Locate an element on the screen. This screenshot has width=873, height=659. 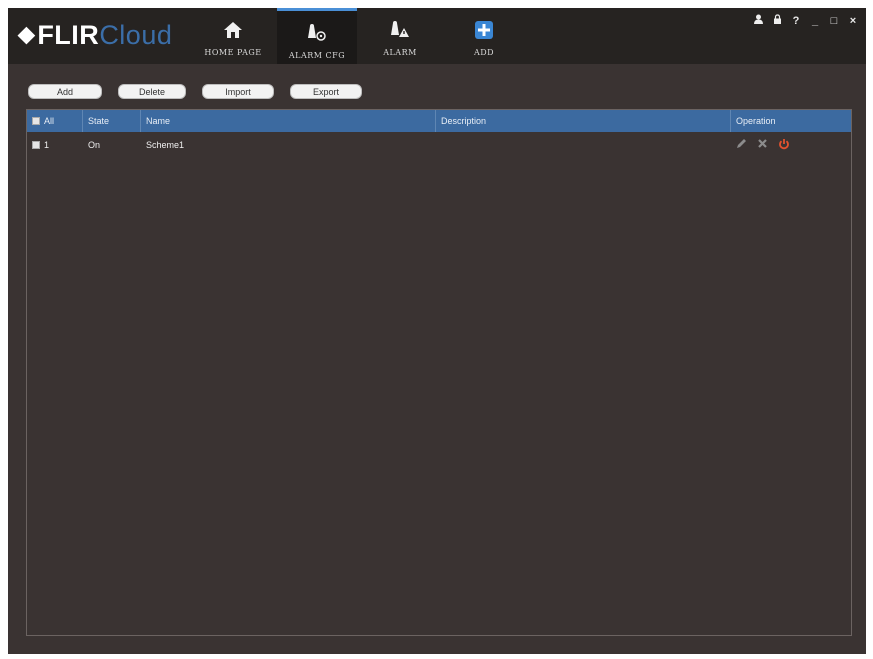
header-all: All is located at coordinates (55, 121).